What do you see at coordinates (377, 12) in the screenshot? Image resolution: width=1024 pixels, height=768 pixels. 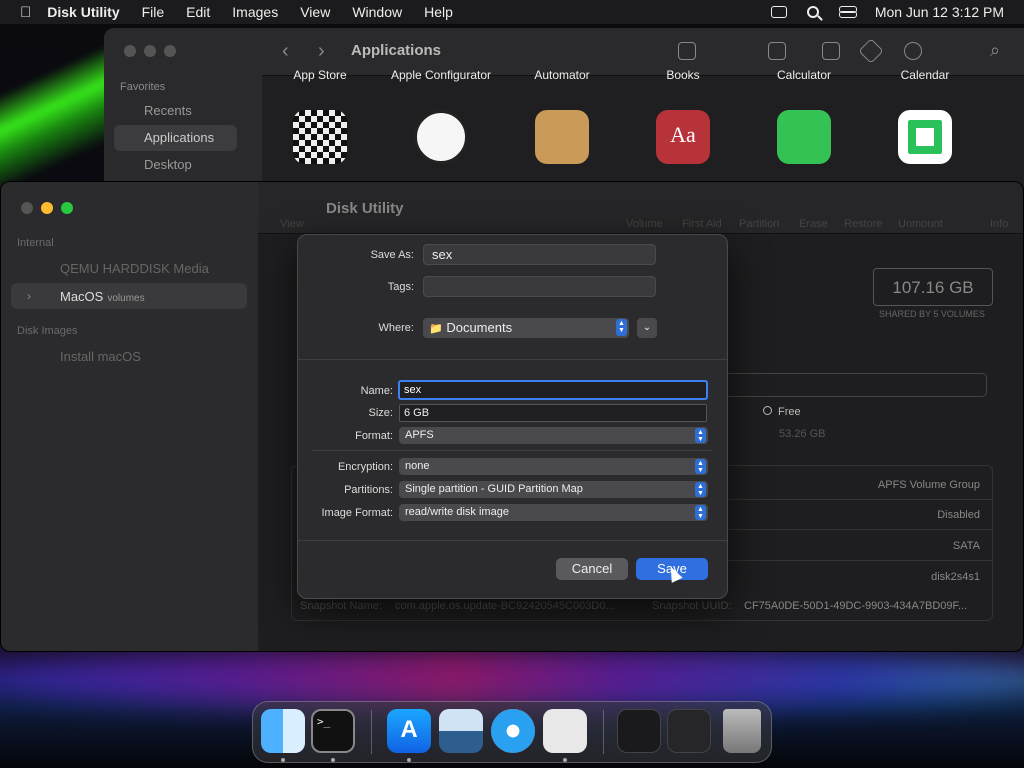 I see `menu-window: Window` at bounding box center [377, 12].